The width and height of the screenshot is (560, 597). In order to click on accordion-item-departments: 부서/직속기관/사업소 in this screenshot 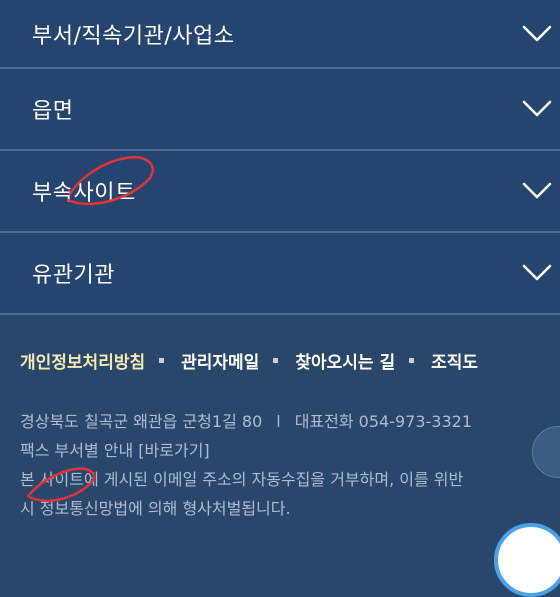, I will do `click(280, 34)`.